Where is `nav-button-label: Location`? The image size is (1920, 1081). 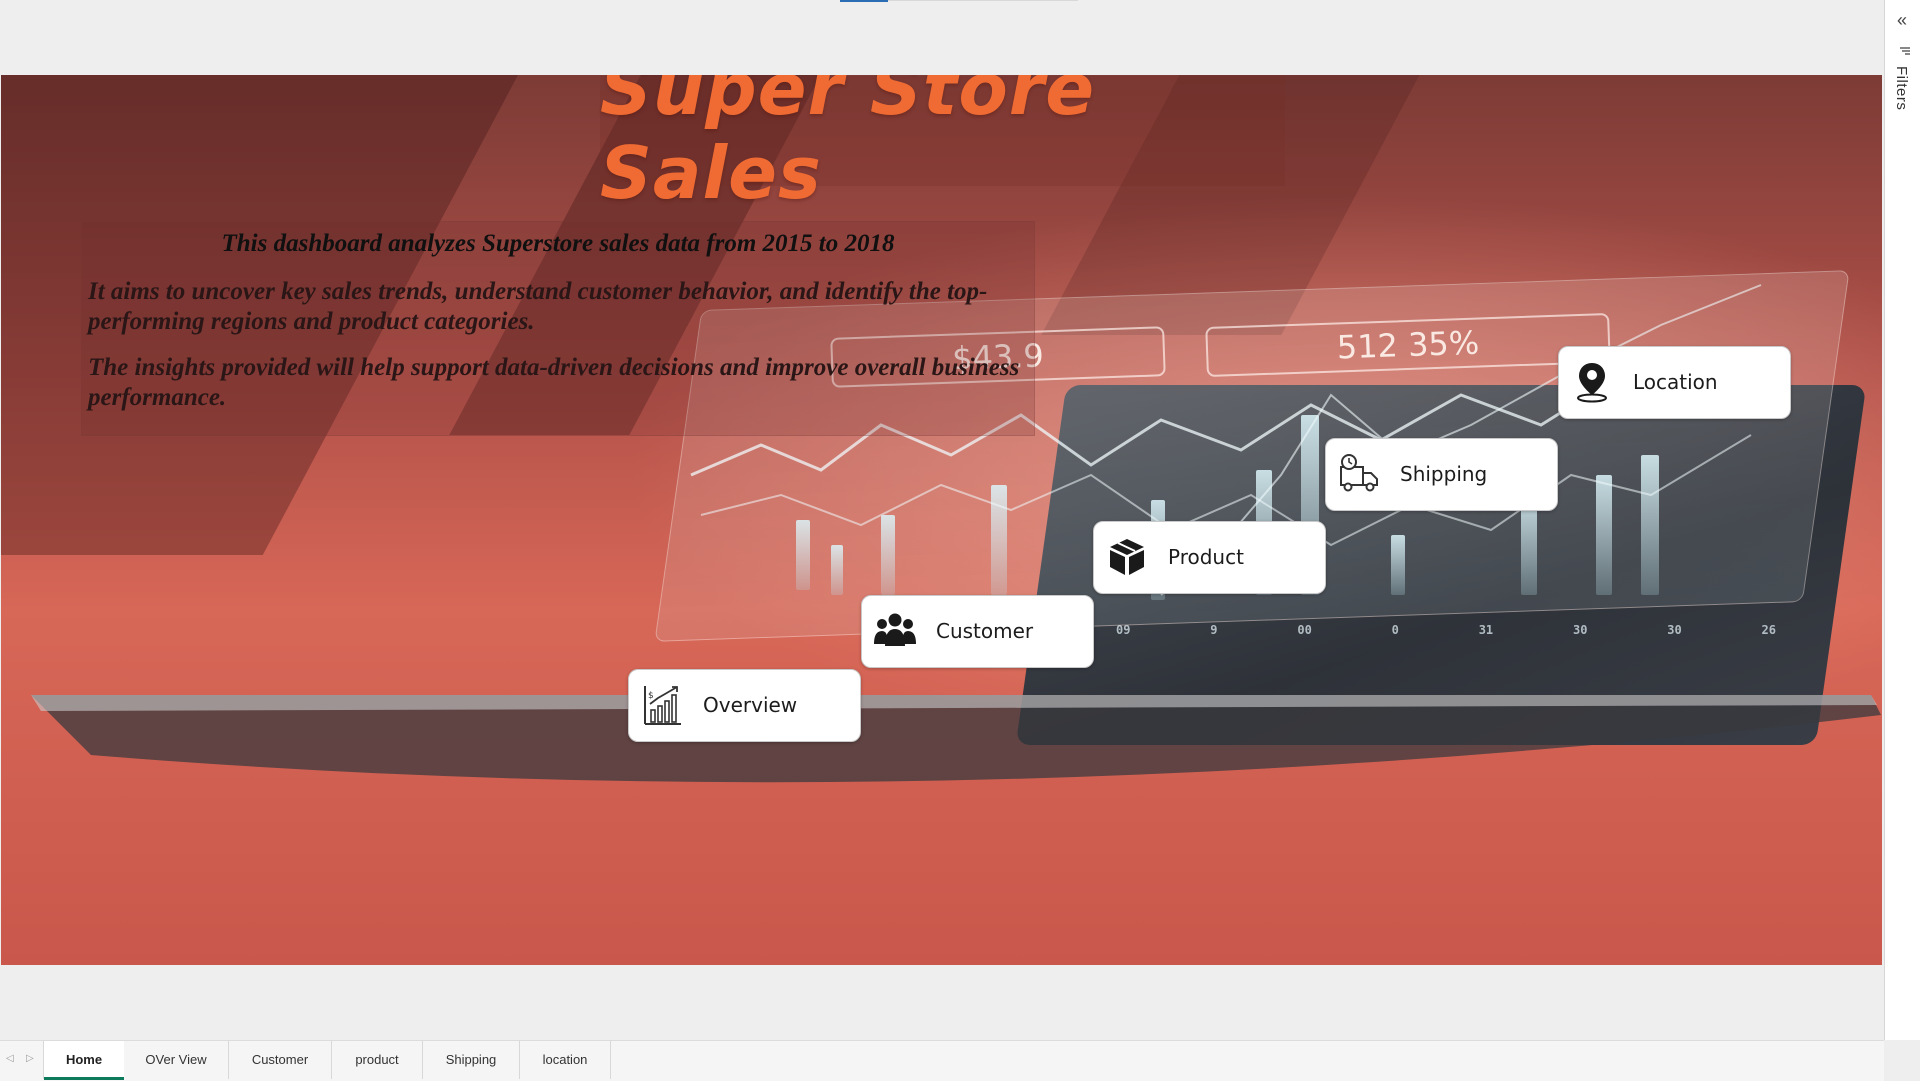
nav-button-label: Location is located at coordinates (1675, 382).